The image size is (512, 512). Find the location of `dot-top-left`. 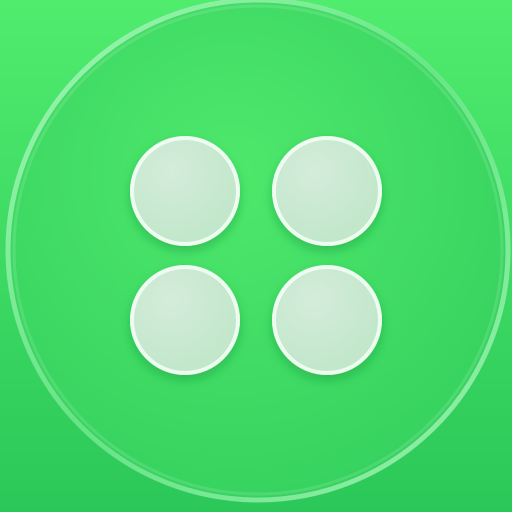

dot-top-left is located at coordinates (185, 191).